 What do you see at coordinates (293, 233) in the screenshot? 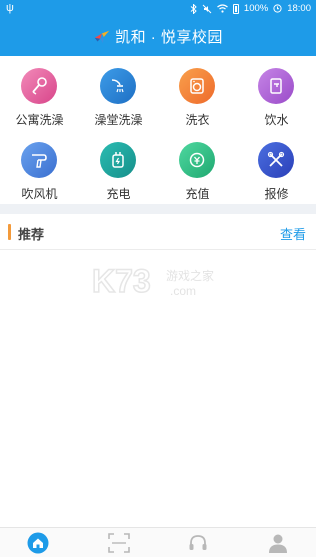
I see `view-more-link: 查看` at bounding box center [293, 233].